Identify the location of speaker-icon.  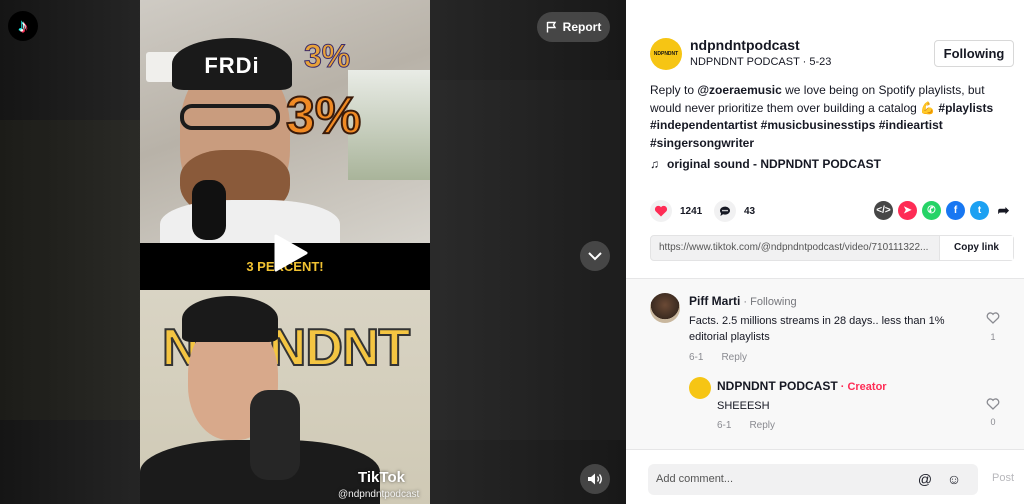
(595, 479).